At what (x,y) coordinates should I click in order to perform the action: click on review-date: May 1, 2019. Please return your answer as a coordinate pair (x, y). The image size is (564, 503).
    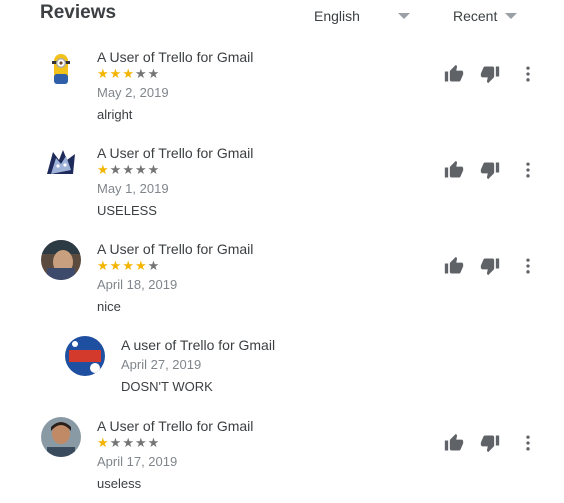
    Looking at the image, I should click on (133, 188).